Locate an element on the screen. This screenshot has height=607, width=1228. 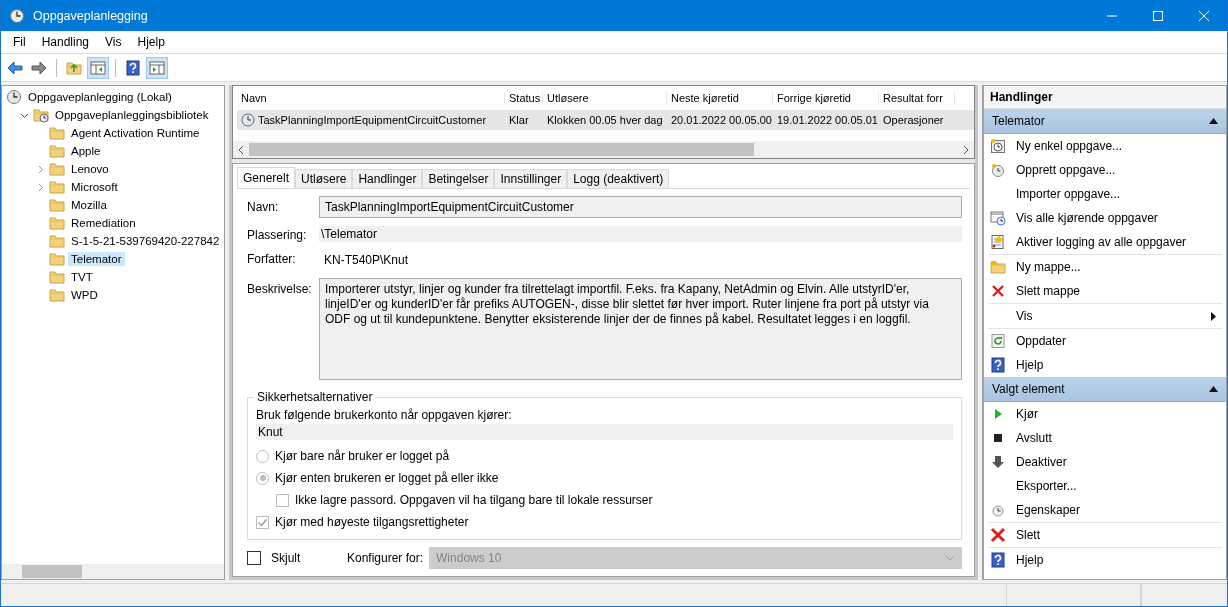
section-header: Valgt element is located at coordinates (1105, 389).